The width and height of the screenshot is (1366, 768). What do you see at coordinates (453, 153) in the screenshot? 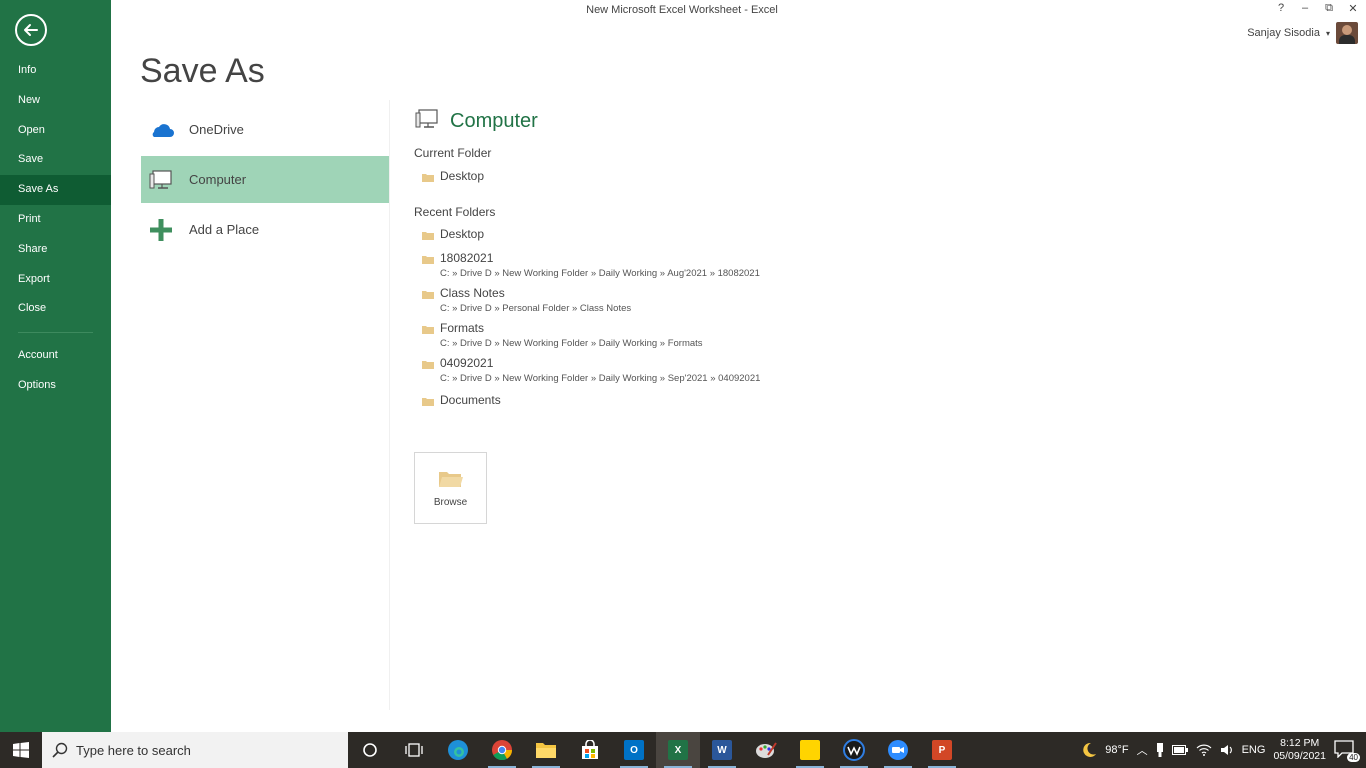
I see `current-folder-label: Current Folder` at bounding box center [453, 153].